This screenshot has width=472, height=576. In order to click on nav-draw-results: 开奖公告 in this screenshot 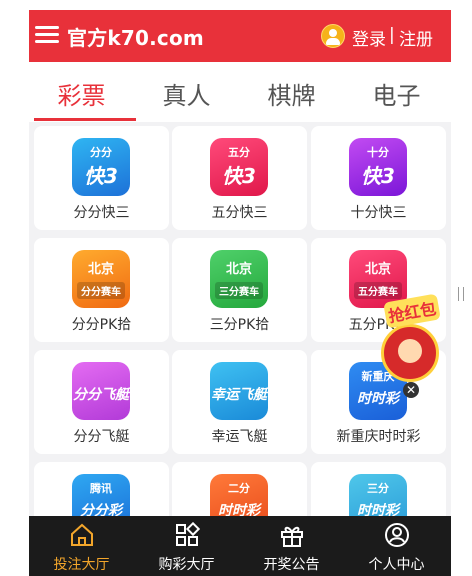, I will do `click(291, 546)`.